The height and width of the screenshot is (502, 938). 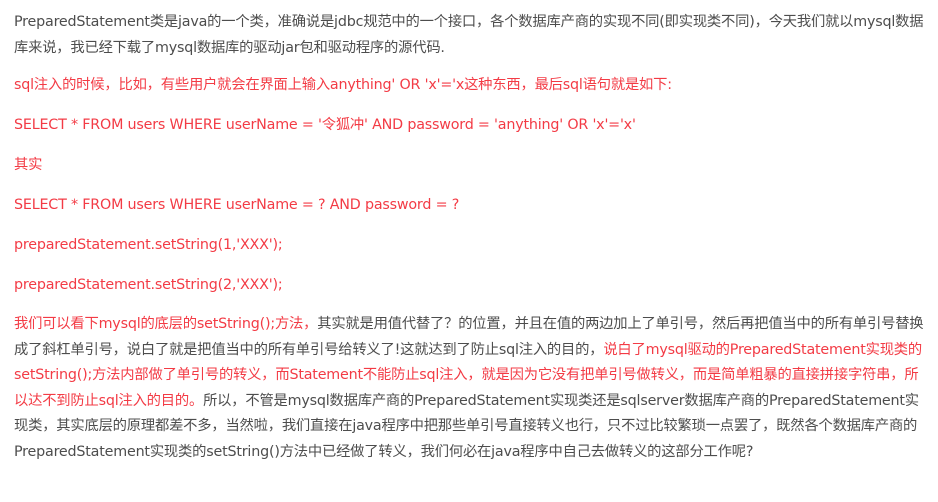 What do you see at coordinates (148, 245) in the screenshot?
I see `set-string-line-1: preparedStatement.setString(1,'XXX');` at bounding box center [148, 245].